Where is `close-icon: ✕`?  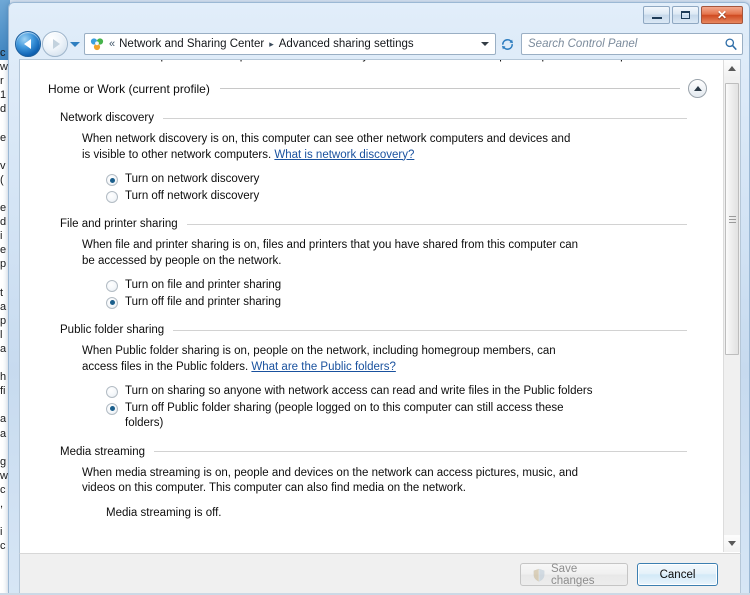
close-icon: ✕ is located at coordinates (722, 15).